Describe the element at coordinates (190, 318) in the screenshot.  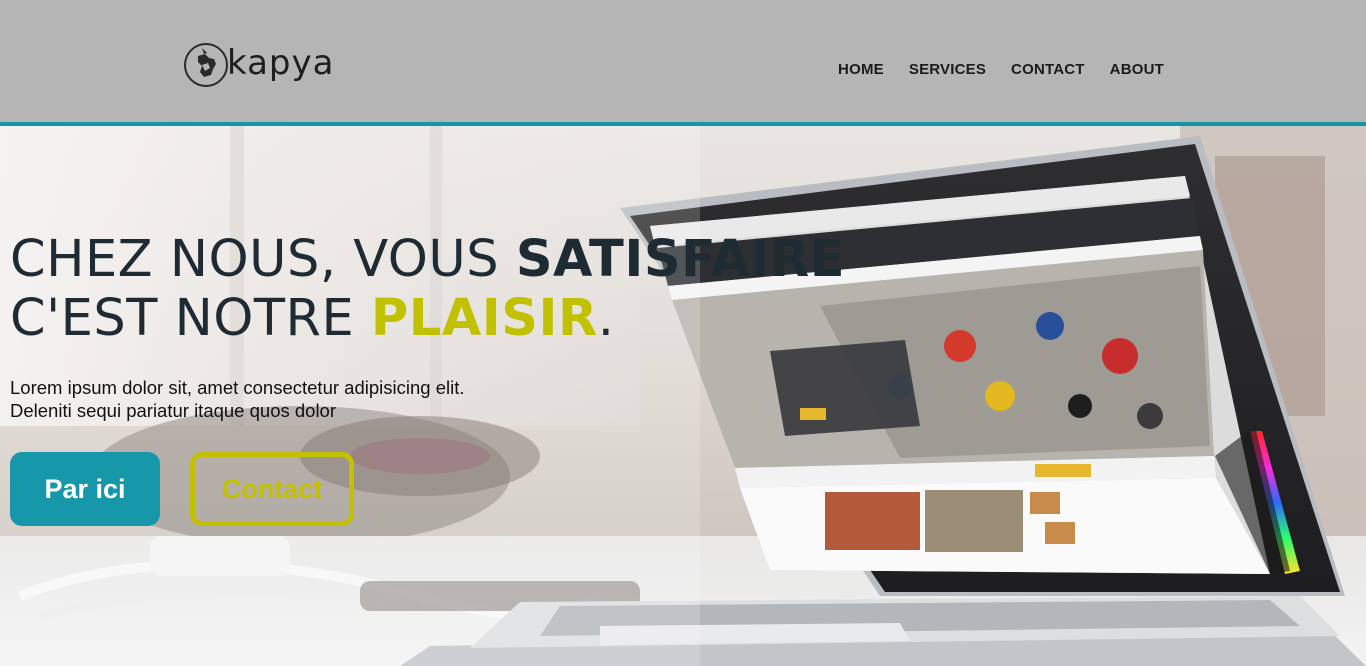
I see `hero-title-line2-regular: C'EST NOTRE` at that location.